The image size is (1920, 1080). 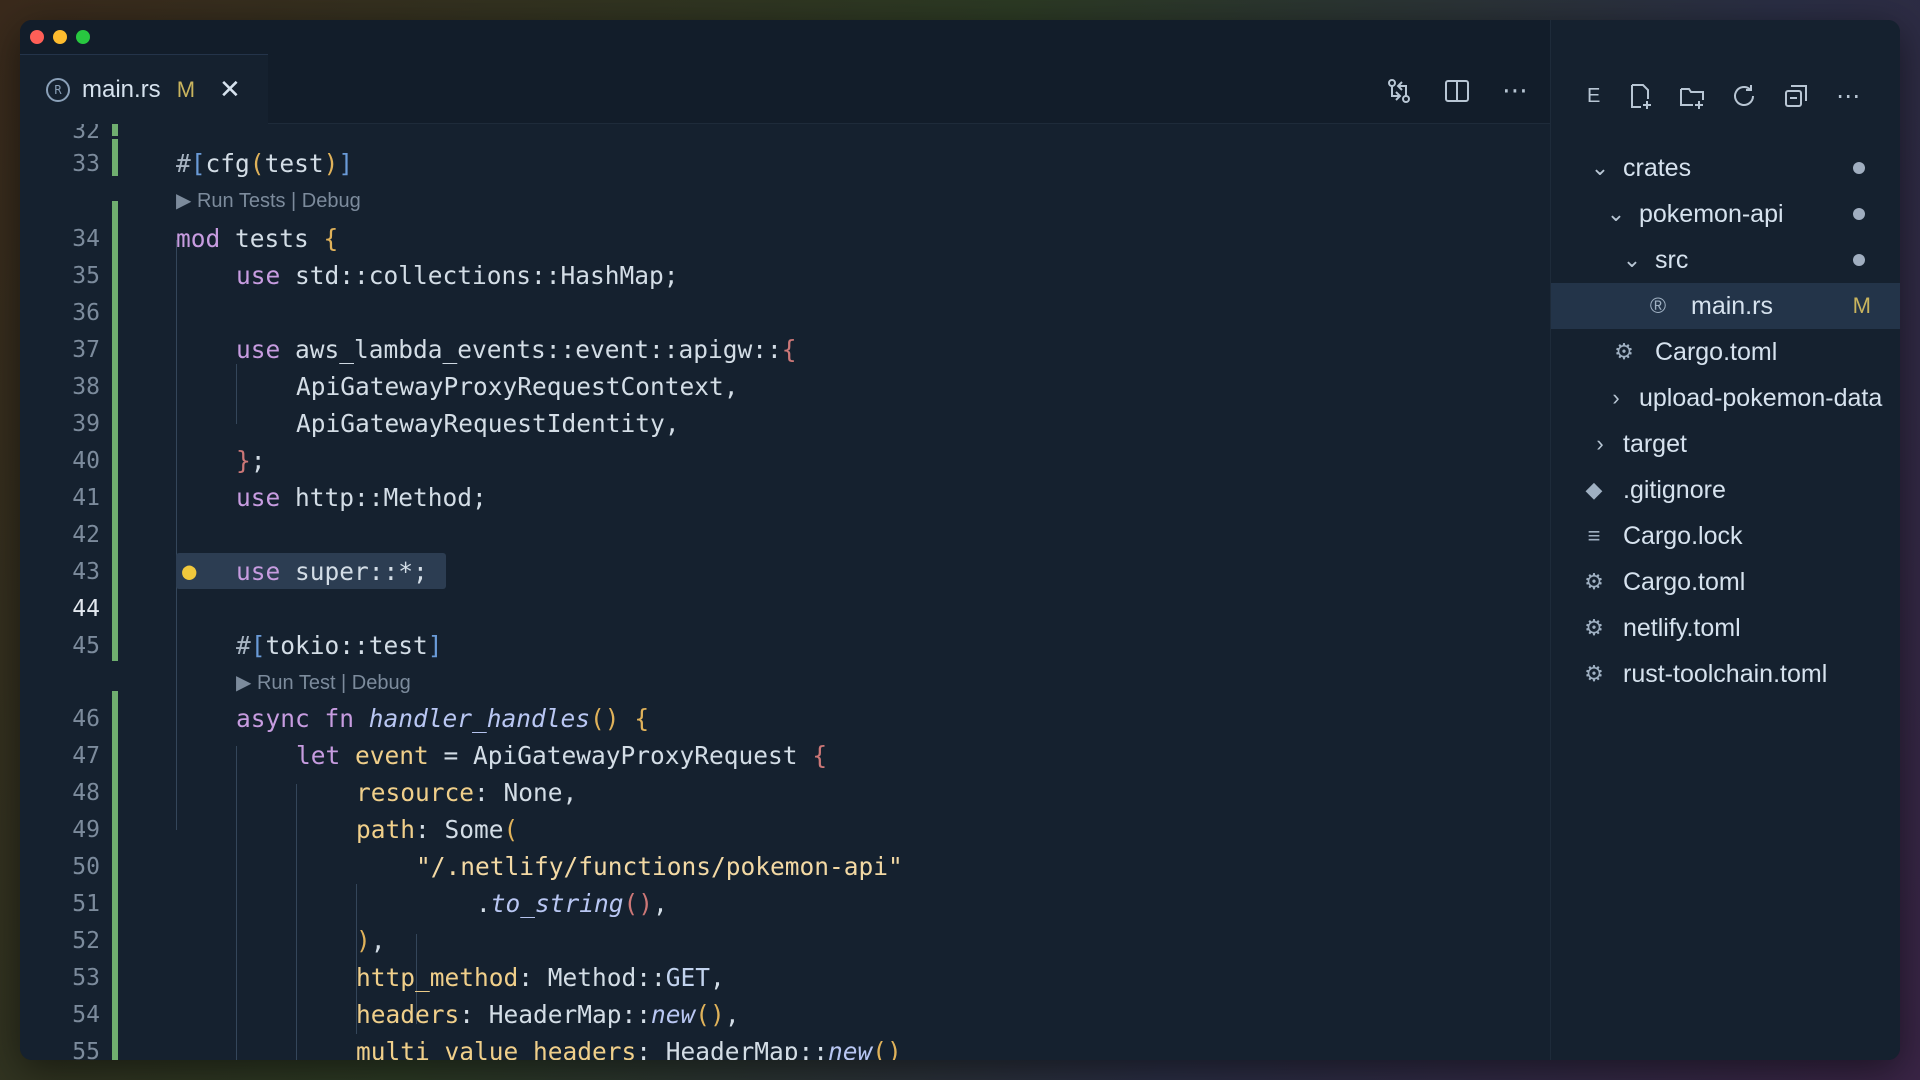 I want to click on code-line: 33 #[cfg(test)], so click(x=785, y=163).